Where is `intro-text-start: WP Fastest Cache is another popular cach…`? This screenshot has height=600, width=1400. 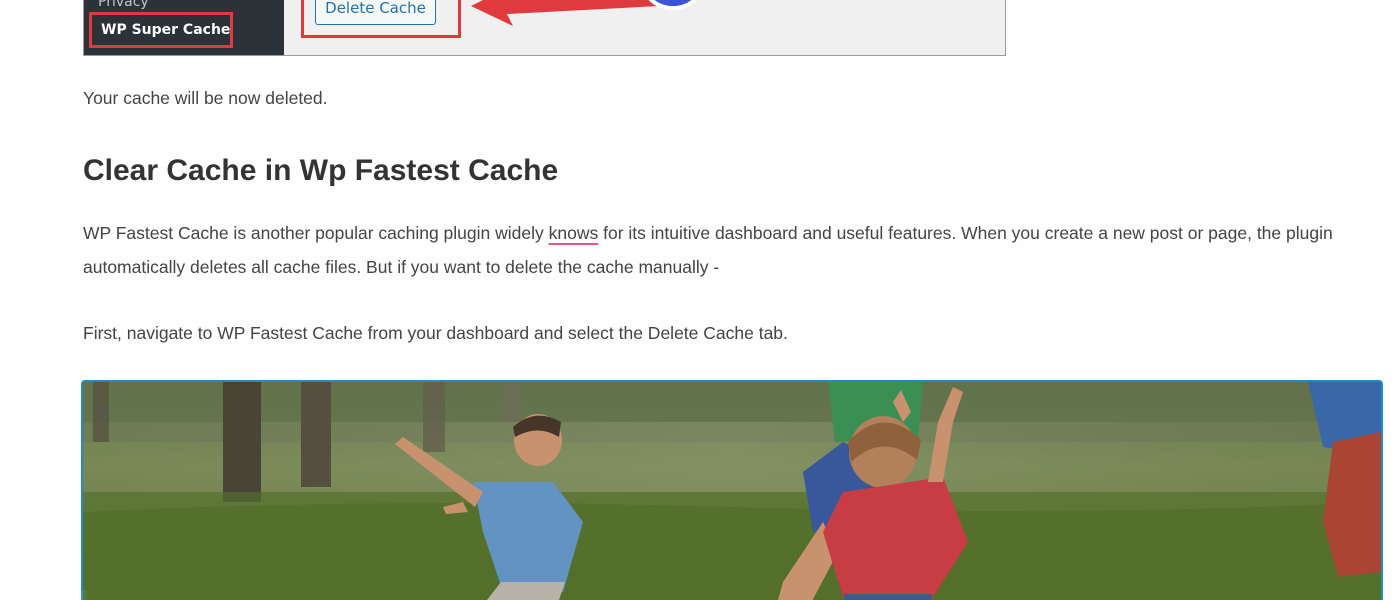 intro-text-start: WP Fastest Cache is another popular cach… is located at coordinates (316, 233).